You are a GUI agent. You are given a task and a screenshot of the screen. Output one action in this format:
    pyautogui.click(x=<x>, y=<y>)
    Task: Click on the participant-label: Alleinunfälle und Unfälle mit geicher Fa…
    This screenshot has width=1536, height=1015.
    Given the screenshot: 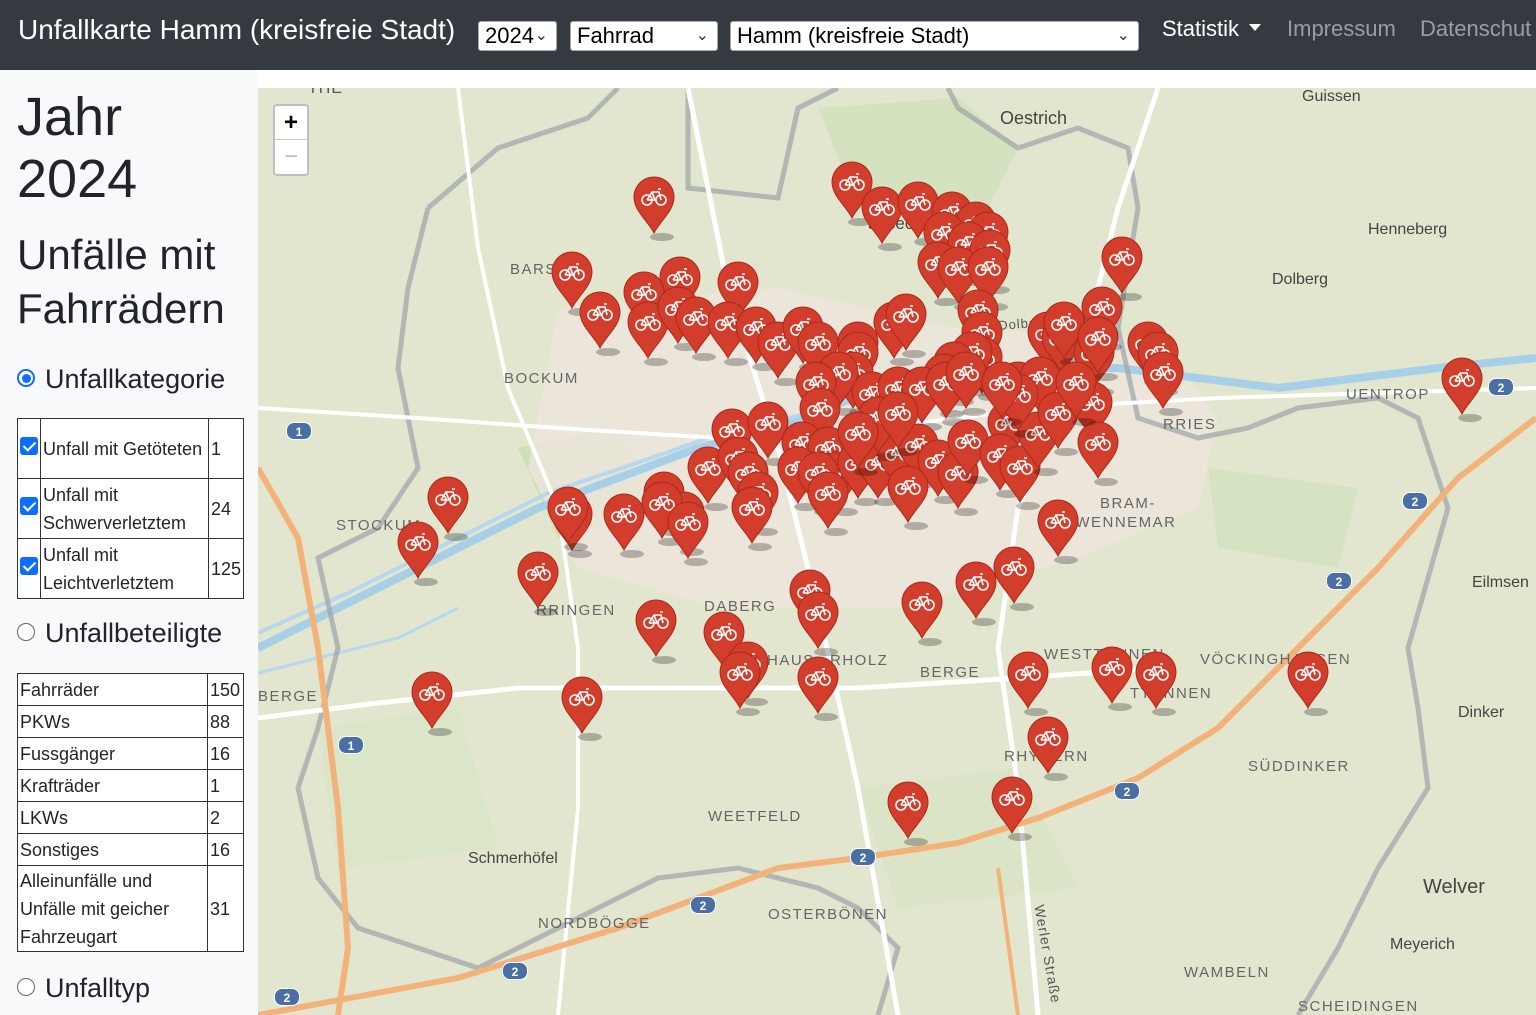 What is the action you would take?
    pyautogui.click(x=112, y=908)
    